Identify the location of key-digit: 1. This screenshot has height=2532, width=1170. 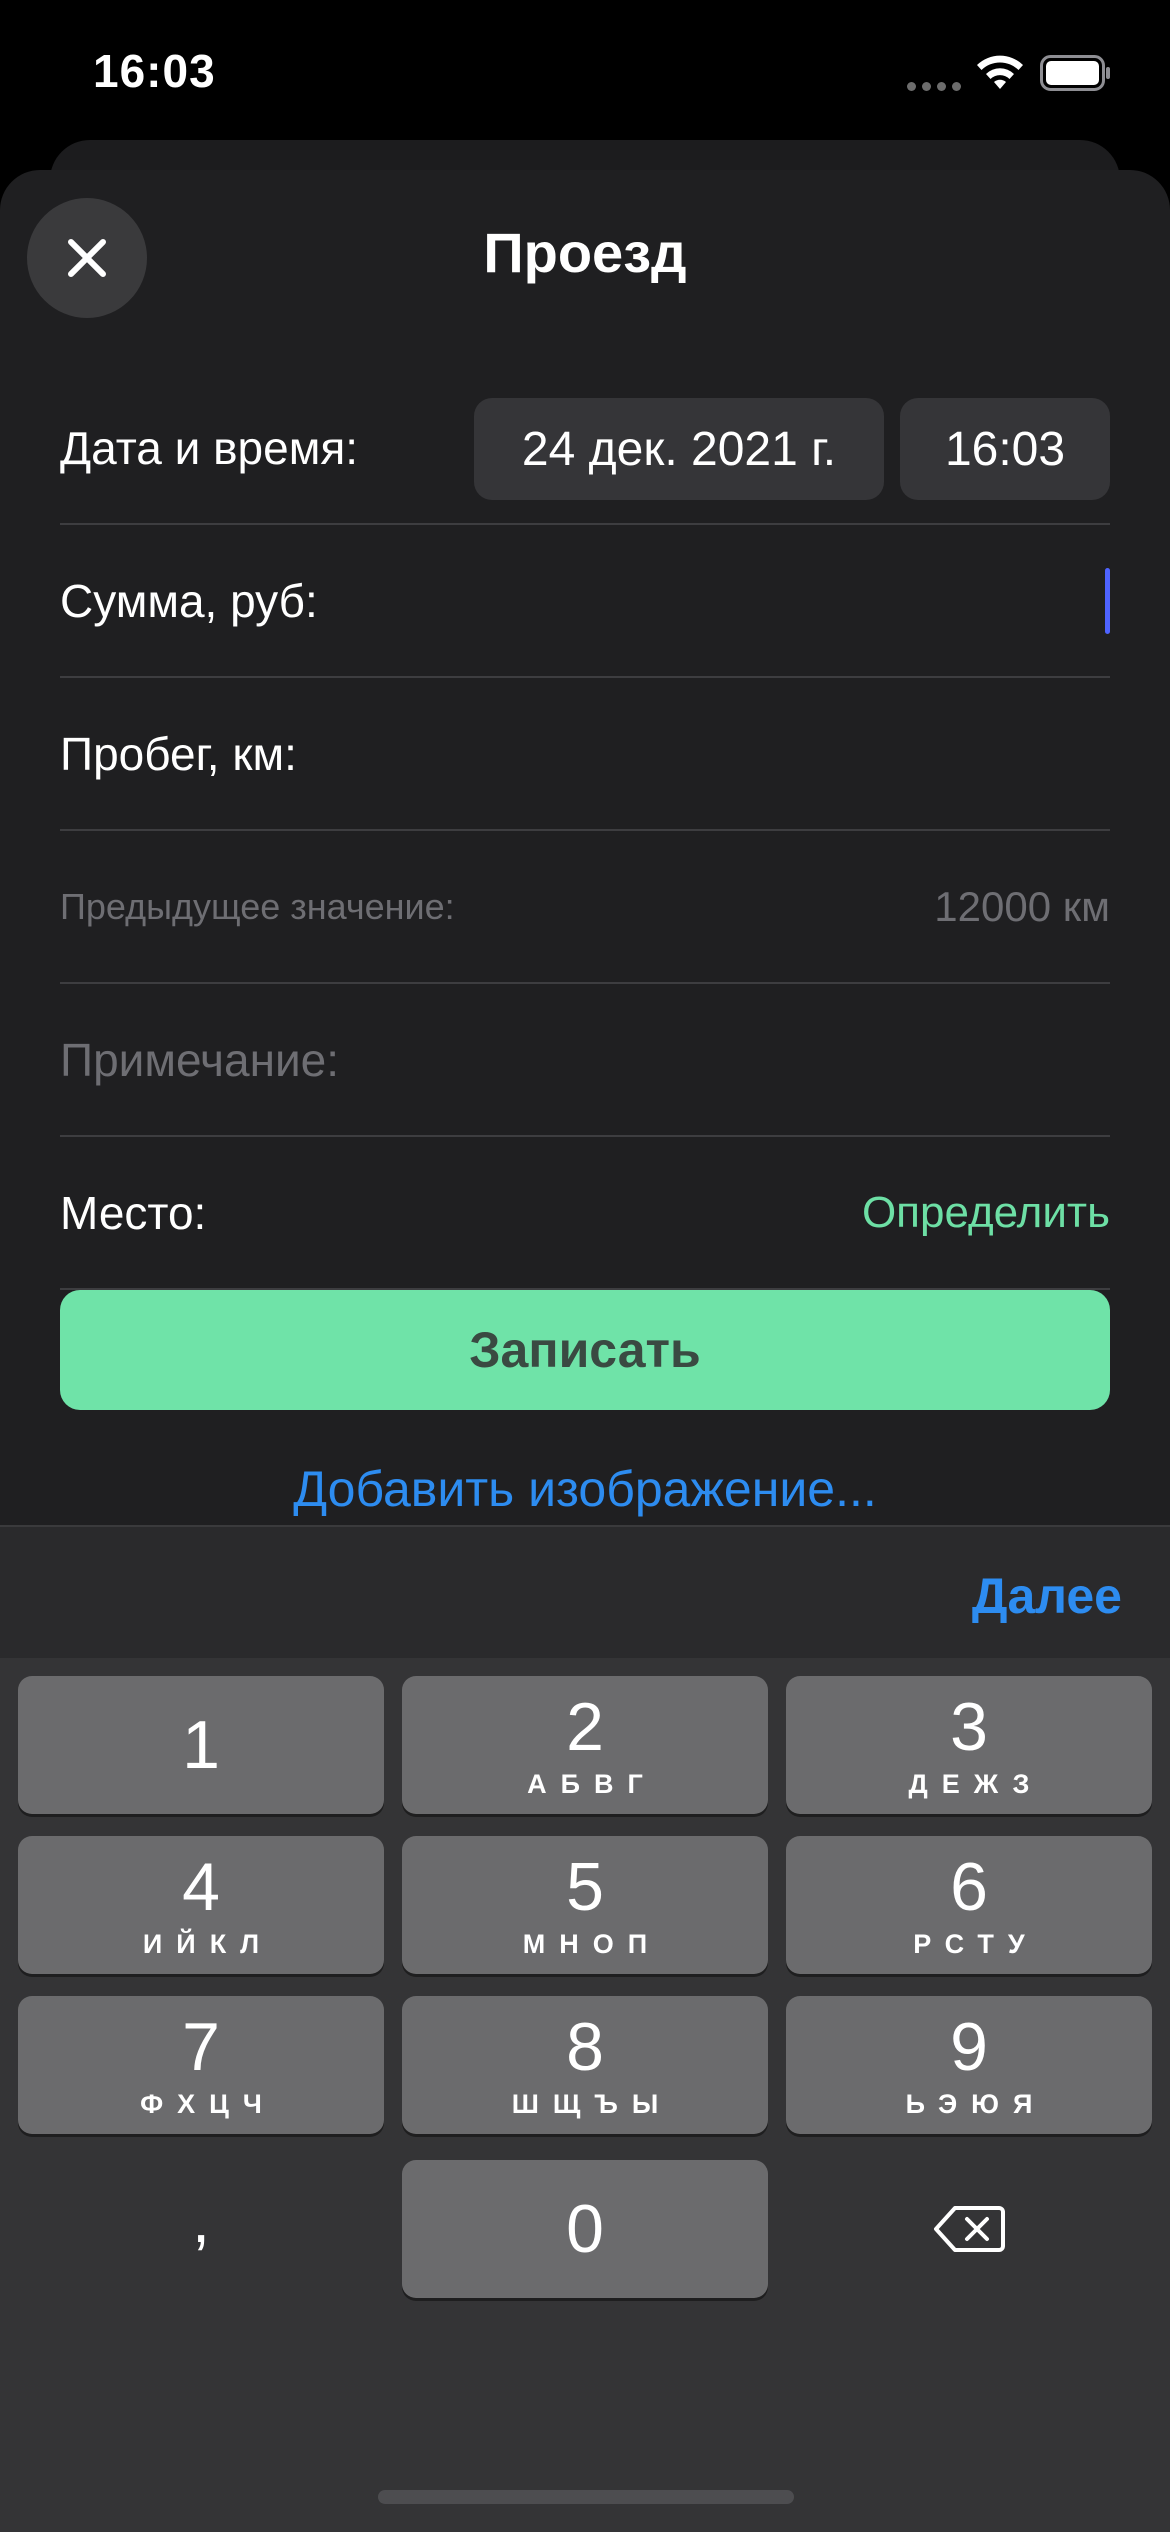
(201, 1745).